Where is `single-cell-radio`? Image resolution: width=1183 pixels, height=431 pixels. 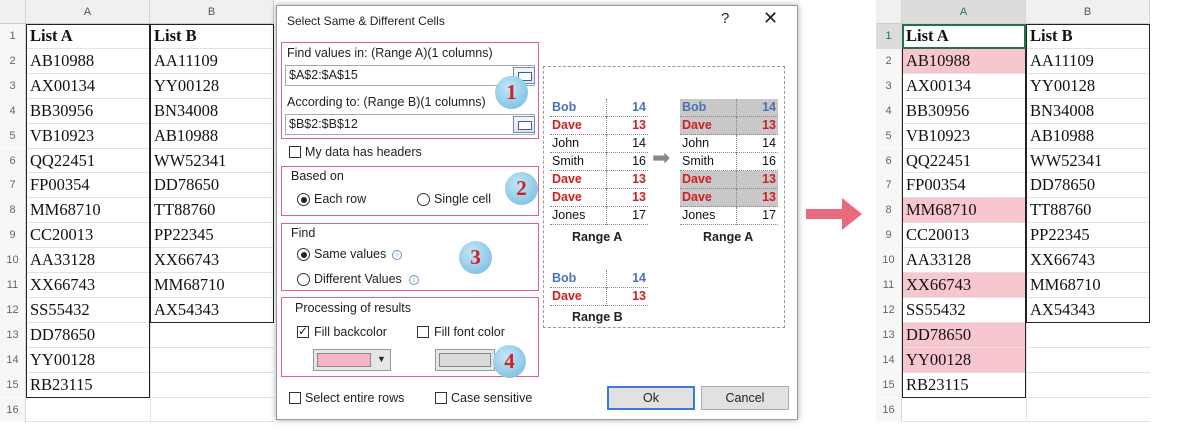
single-cell-radio is located at coordinates (423, 199).